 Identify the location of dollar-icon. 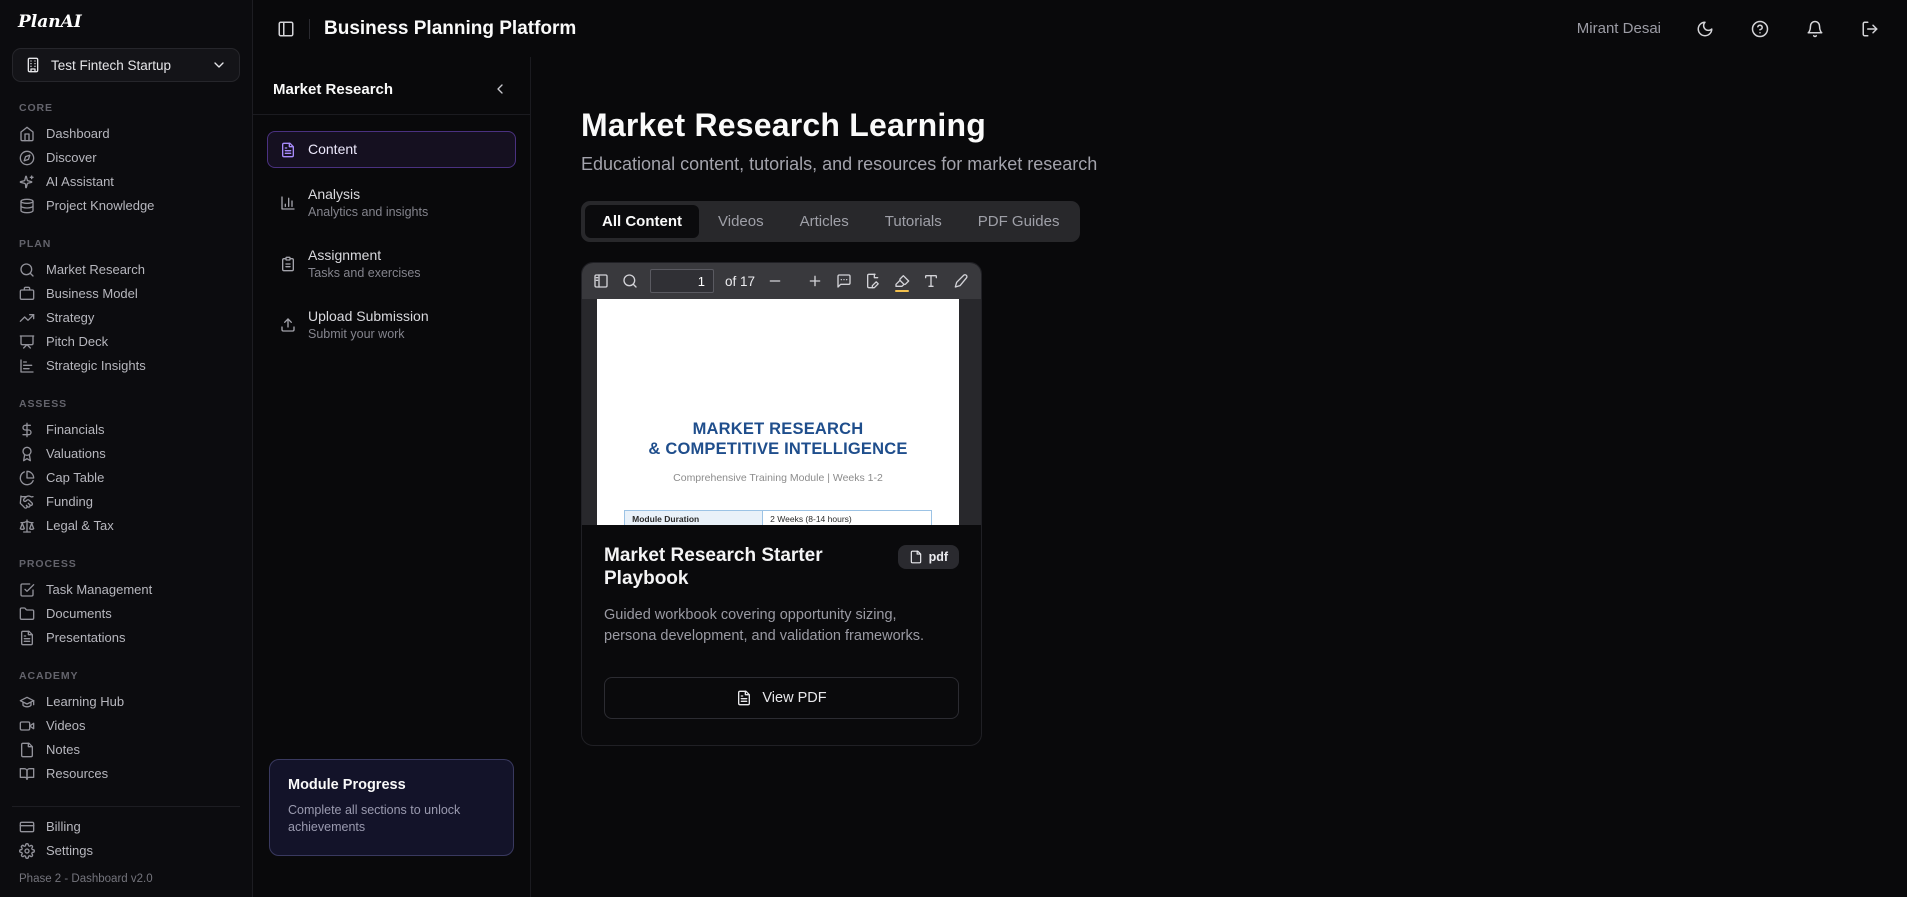
(27, 430).